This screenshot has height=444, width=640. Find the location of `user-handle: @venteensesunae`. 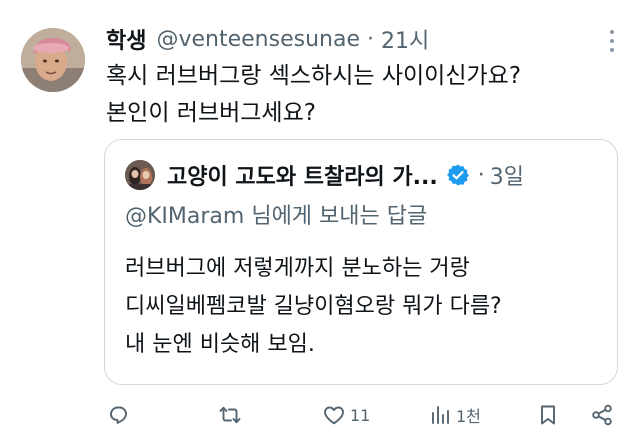

user-handle: @venteensesunae is located at coordinates (258, 39).